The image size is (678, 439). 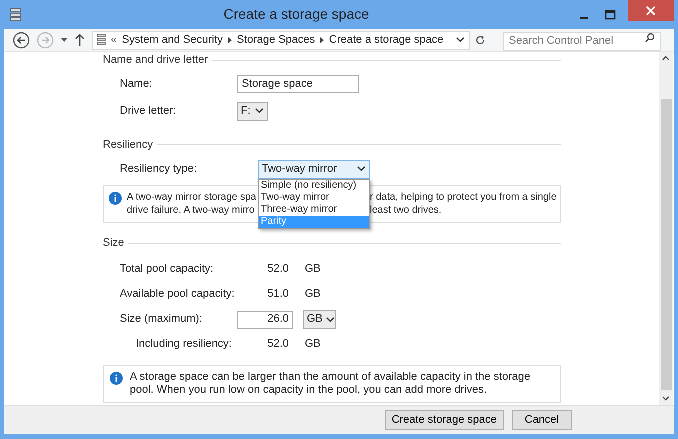 I want to click on address-bar: « System and Security Storage Spaces Create a storage space, so click(x=281, y=40).